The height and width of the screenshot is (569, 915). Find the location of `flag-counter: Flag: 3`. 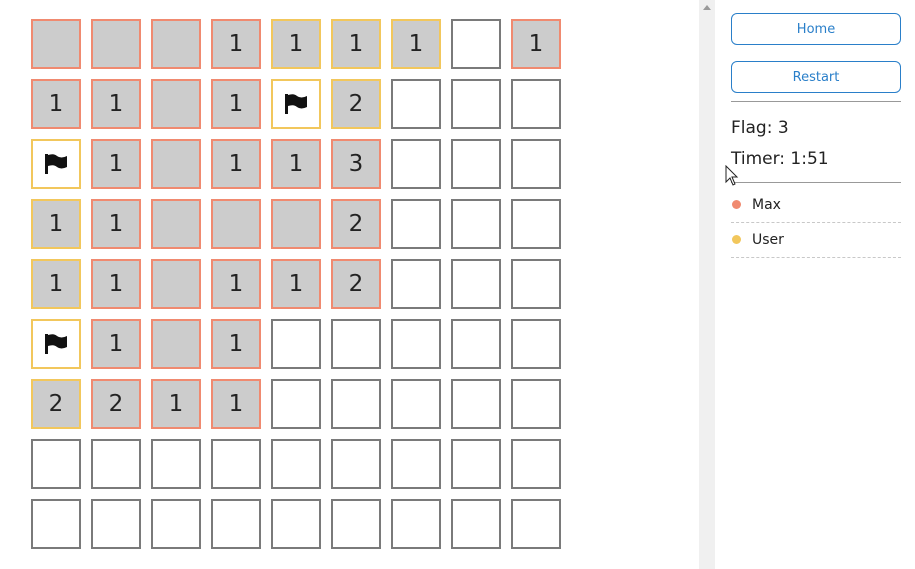

flag-counter: Flag: 3 is located at coordinates (760, 128).